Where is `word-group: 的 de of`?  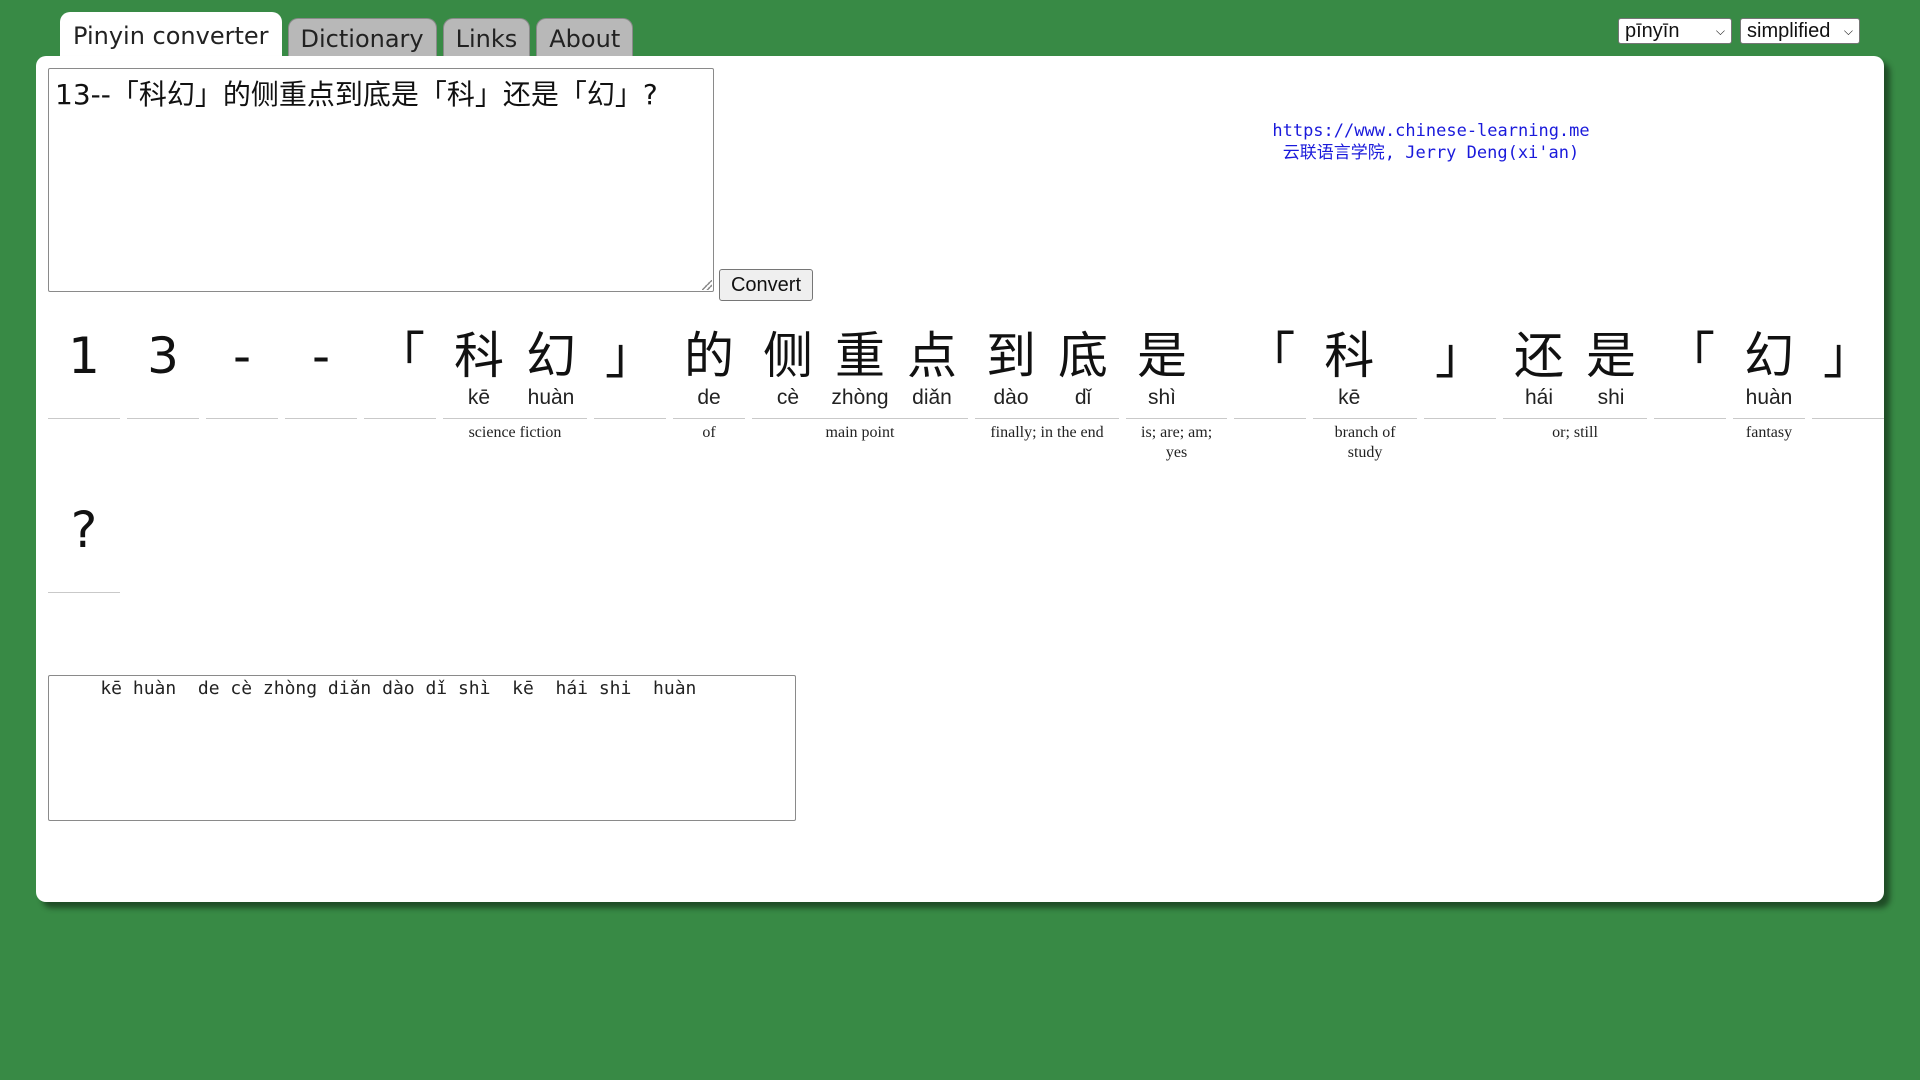
word-group: 的 de of is located at coordinates (709, 377).